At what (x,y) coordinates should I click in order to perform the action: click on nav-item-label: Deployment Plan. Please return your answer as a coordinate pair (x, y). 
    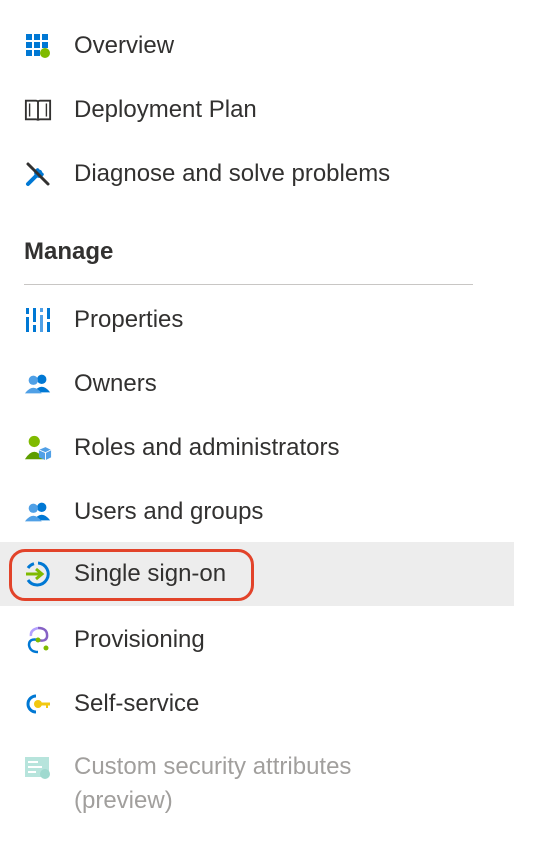
    Looking at the image, I should click on (165, 109).